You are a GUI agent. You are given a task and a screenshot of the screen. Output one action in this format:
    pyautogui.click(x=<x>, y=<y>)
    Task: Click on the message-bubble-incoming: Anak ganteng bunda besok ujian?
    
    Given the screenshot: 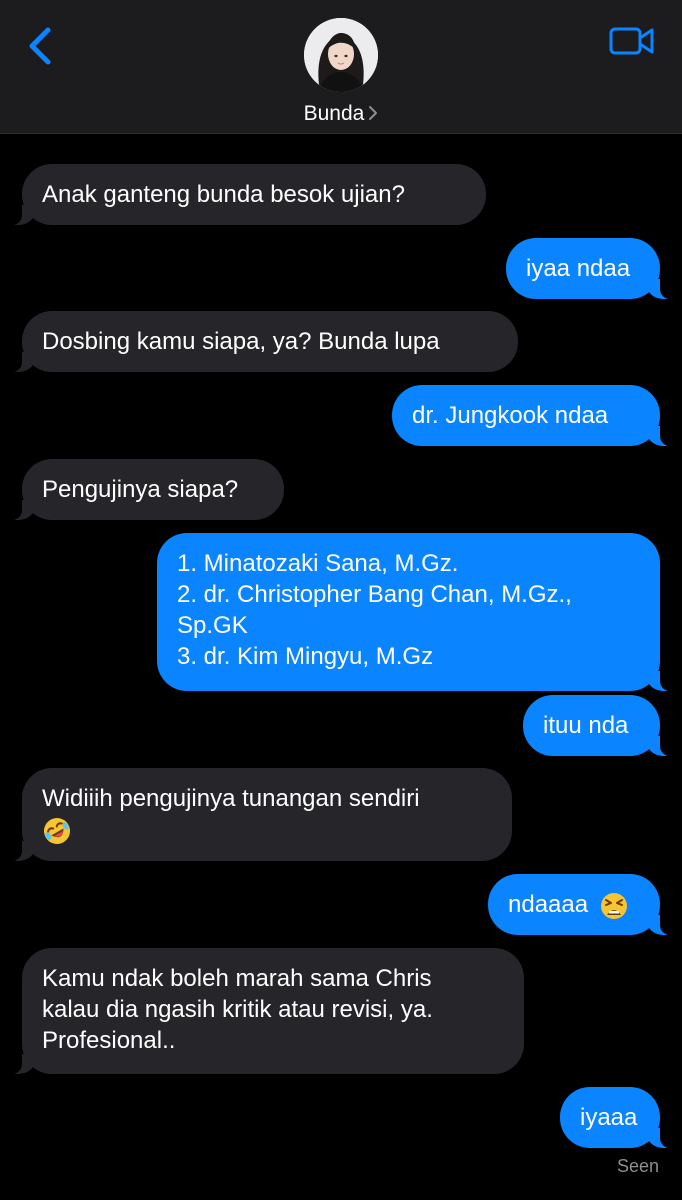 What is the action you would take?
    pyautogui.click(x=248, y=194)
    